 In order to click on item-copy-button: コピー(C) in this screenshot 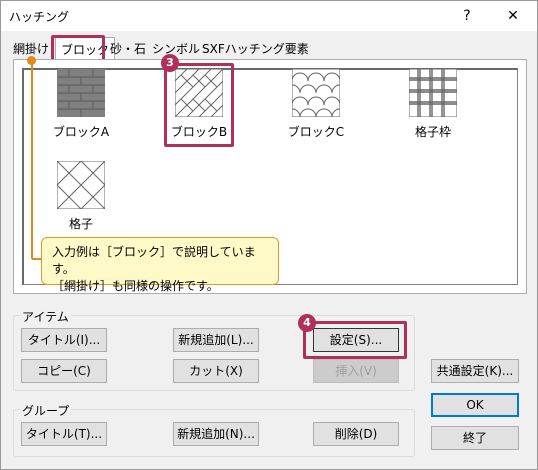, I will do `click(64, 371)`.